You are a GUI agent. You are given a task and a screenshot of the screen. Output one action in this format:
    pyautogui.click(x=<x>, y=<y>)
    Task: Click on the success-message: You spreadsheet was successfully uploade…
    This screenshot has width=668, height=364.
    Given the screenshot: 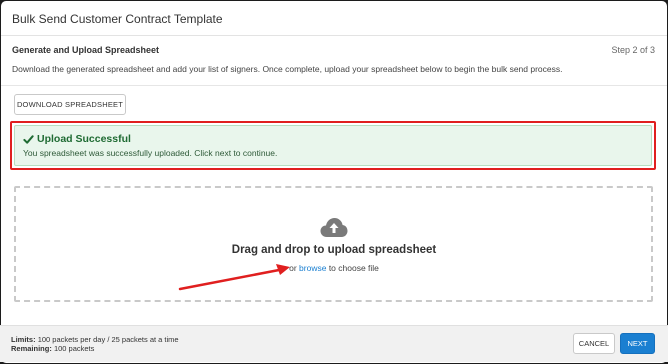 What is the action you would take?
    pyautogui.click(x=150, y=153)
    